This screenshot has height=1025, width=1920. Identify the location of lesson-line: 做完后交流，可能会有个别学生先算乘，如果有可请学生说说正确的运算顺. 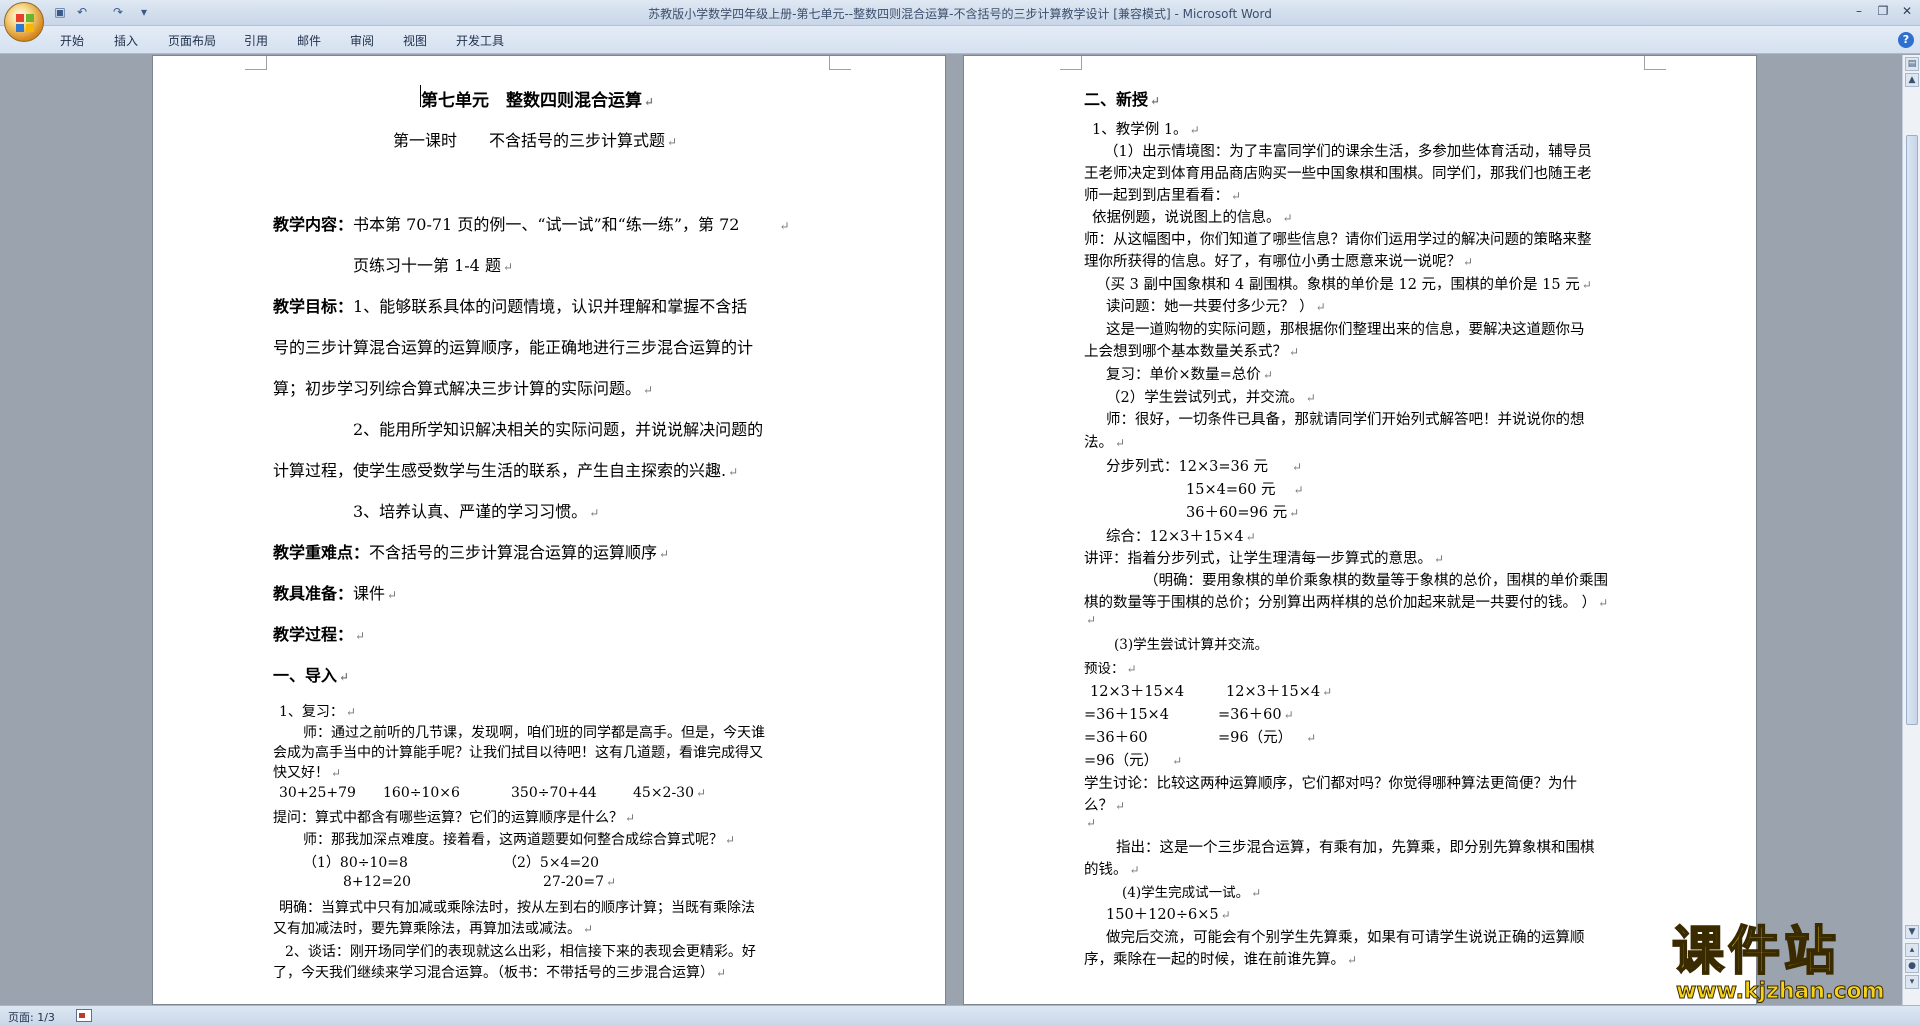
(1345, 938).